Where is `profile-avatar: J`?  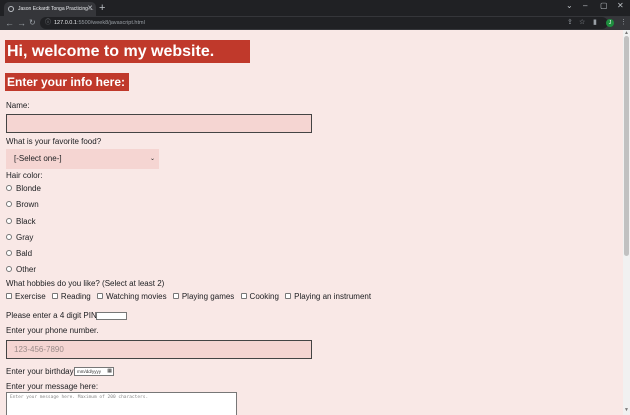 profile-avatar: J is located at coordinates (610, 23).